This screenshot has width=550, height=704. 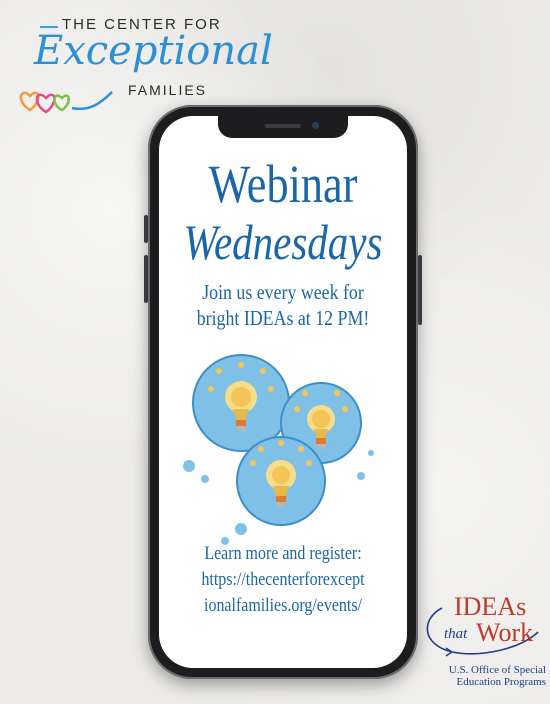 I want to click on logo-bottom-line: FAMILIES, so click(x=168, y=90).